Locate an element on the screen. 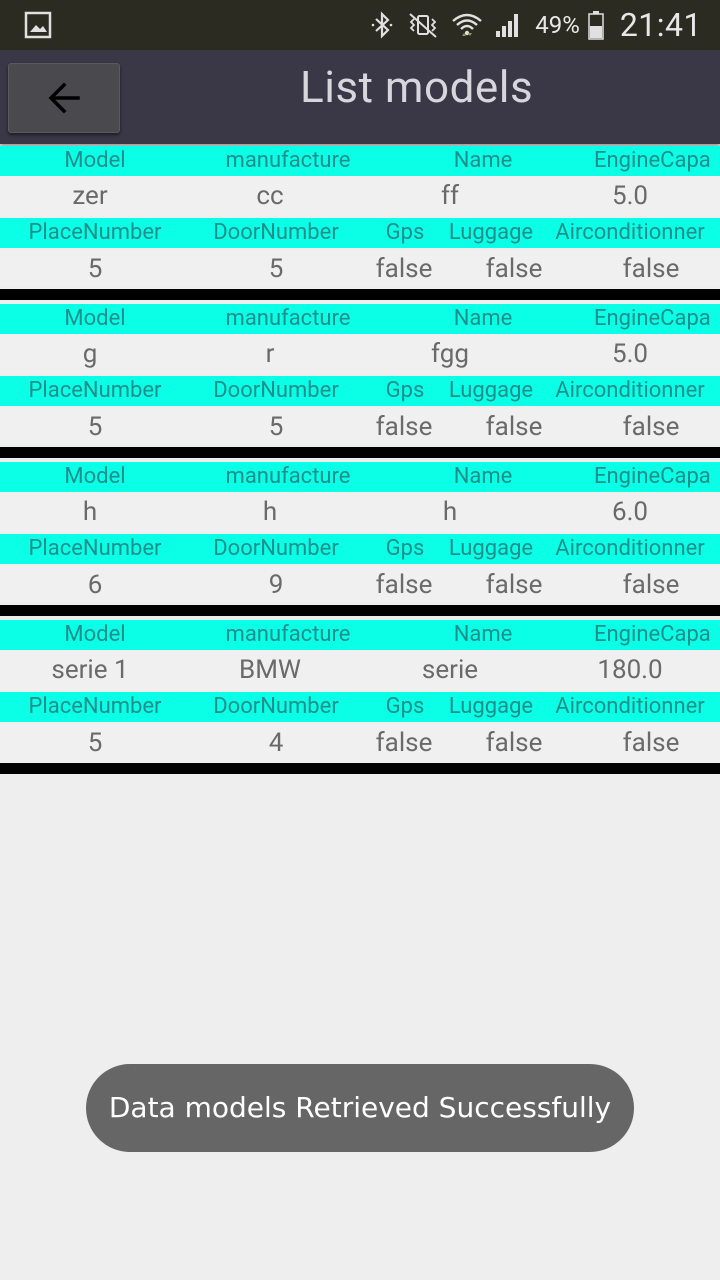 This screenshot has width=720, height=1280. action-bar: List models is located at coordinates (360, 97).